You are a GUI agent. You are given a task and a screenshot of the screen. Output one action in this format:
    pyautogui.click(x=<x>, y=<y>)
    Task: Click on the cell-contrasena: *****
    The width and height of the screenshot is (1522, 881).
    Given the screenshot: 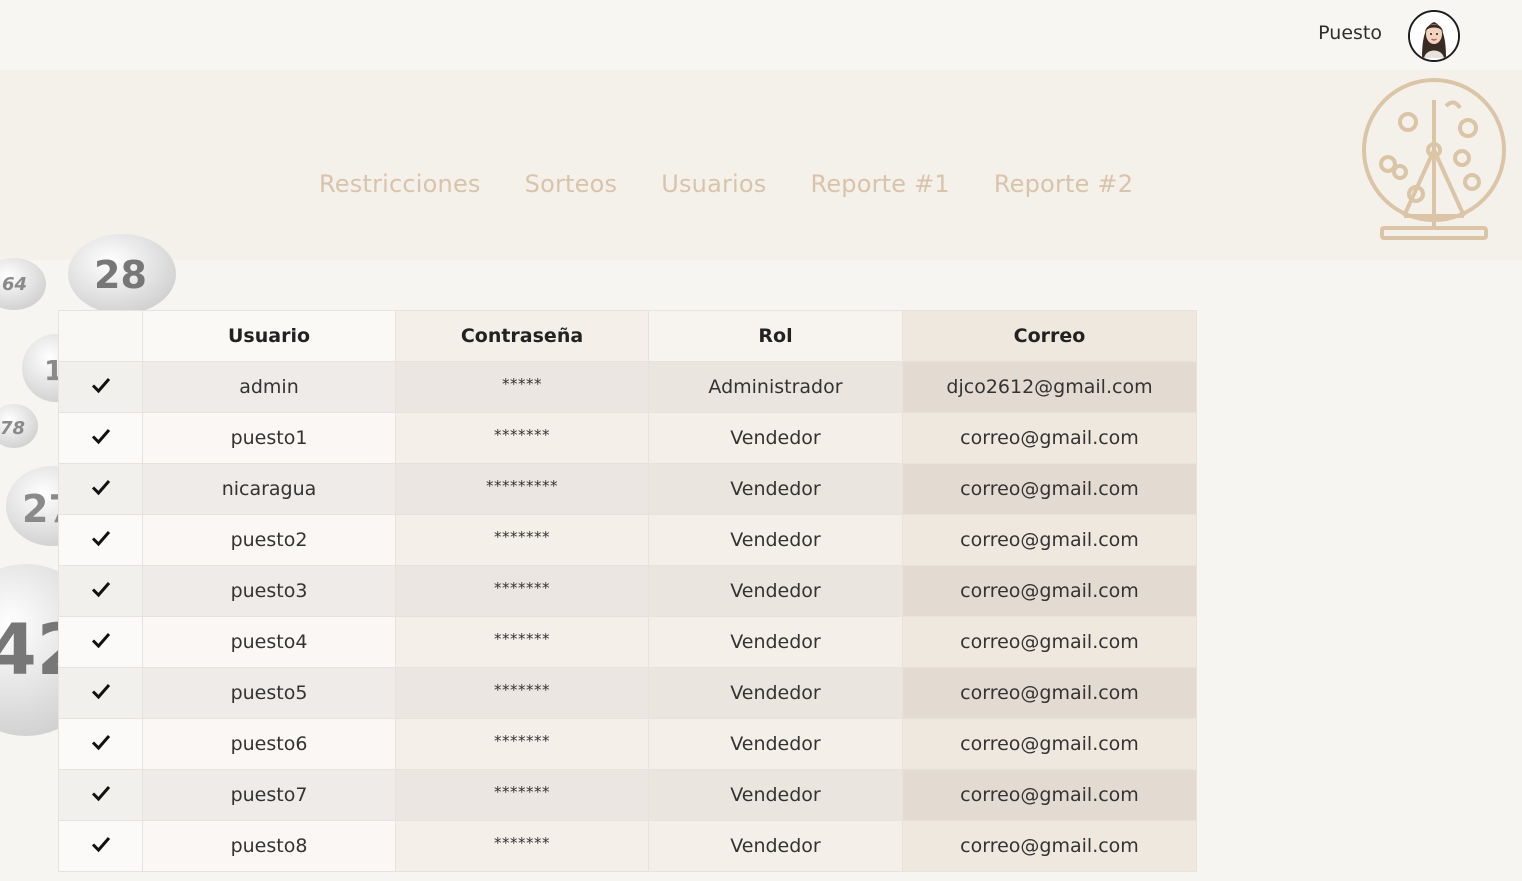 What is the action you would take?
    pyautogui.click(x=522, y=387)
    